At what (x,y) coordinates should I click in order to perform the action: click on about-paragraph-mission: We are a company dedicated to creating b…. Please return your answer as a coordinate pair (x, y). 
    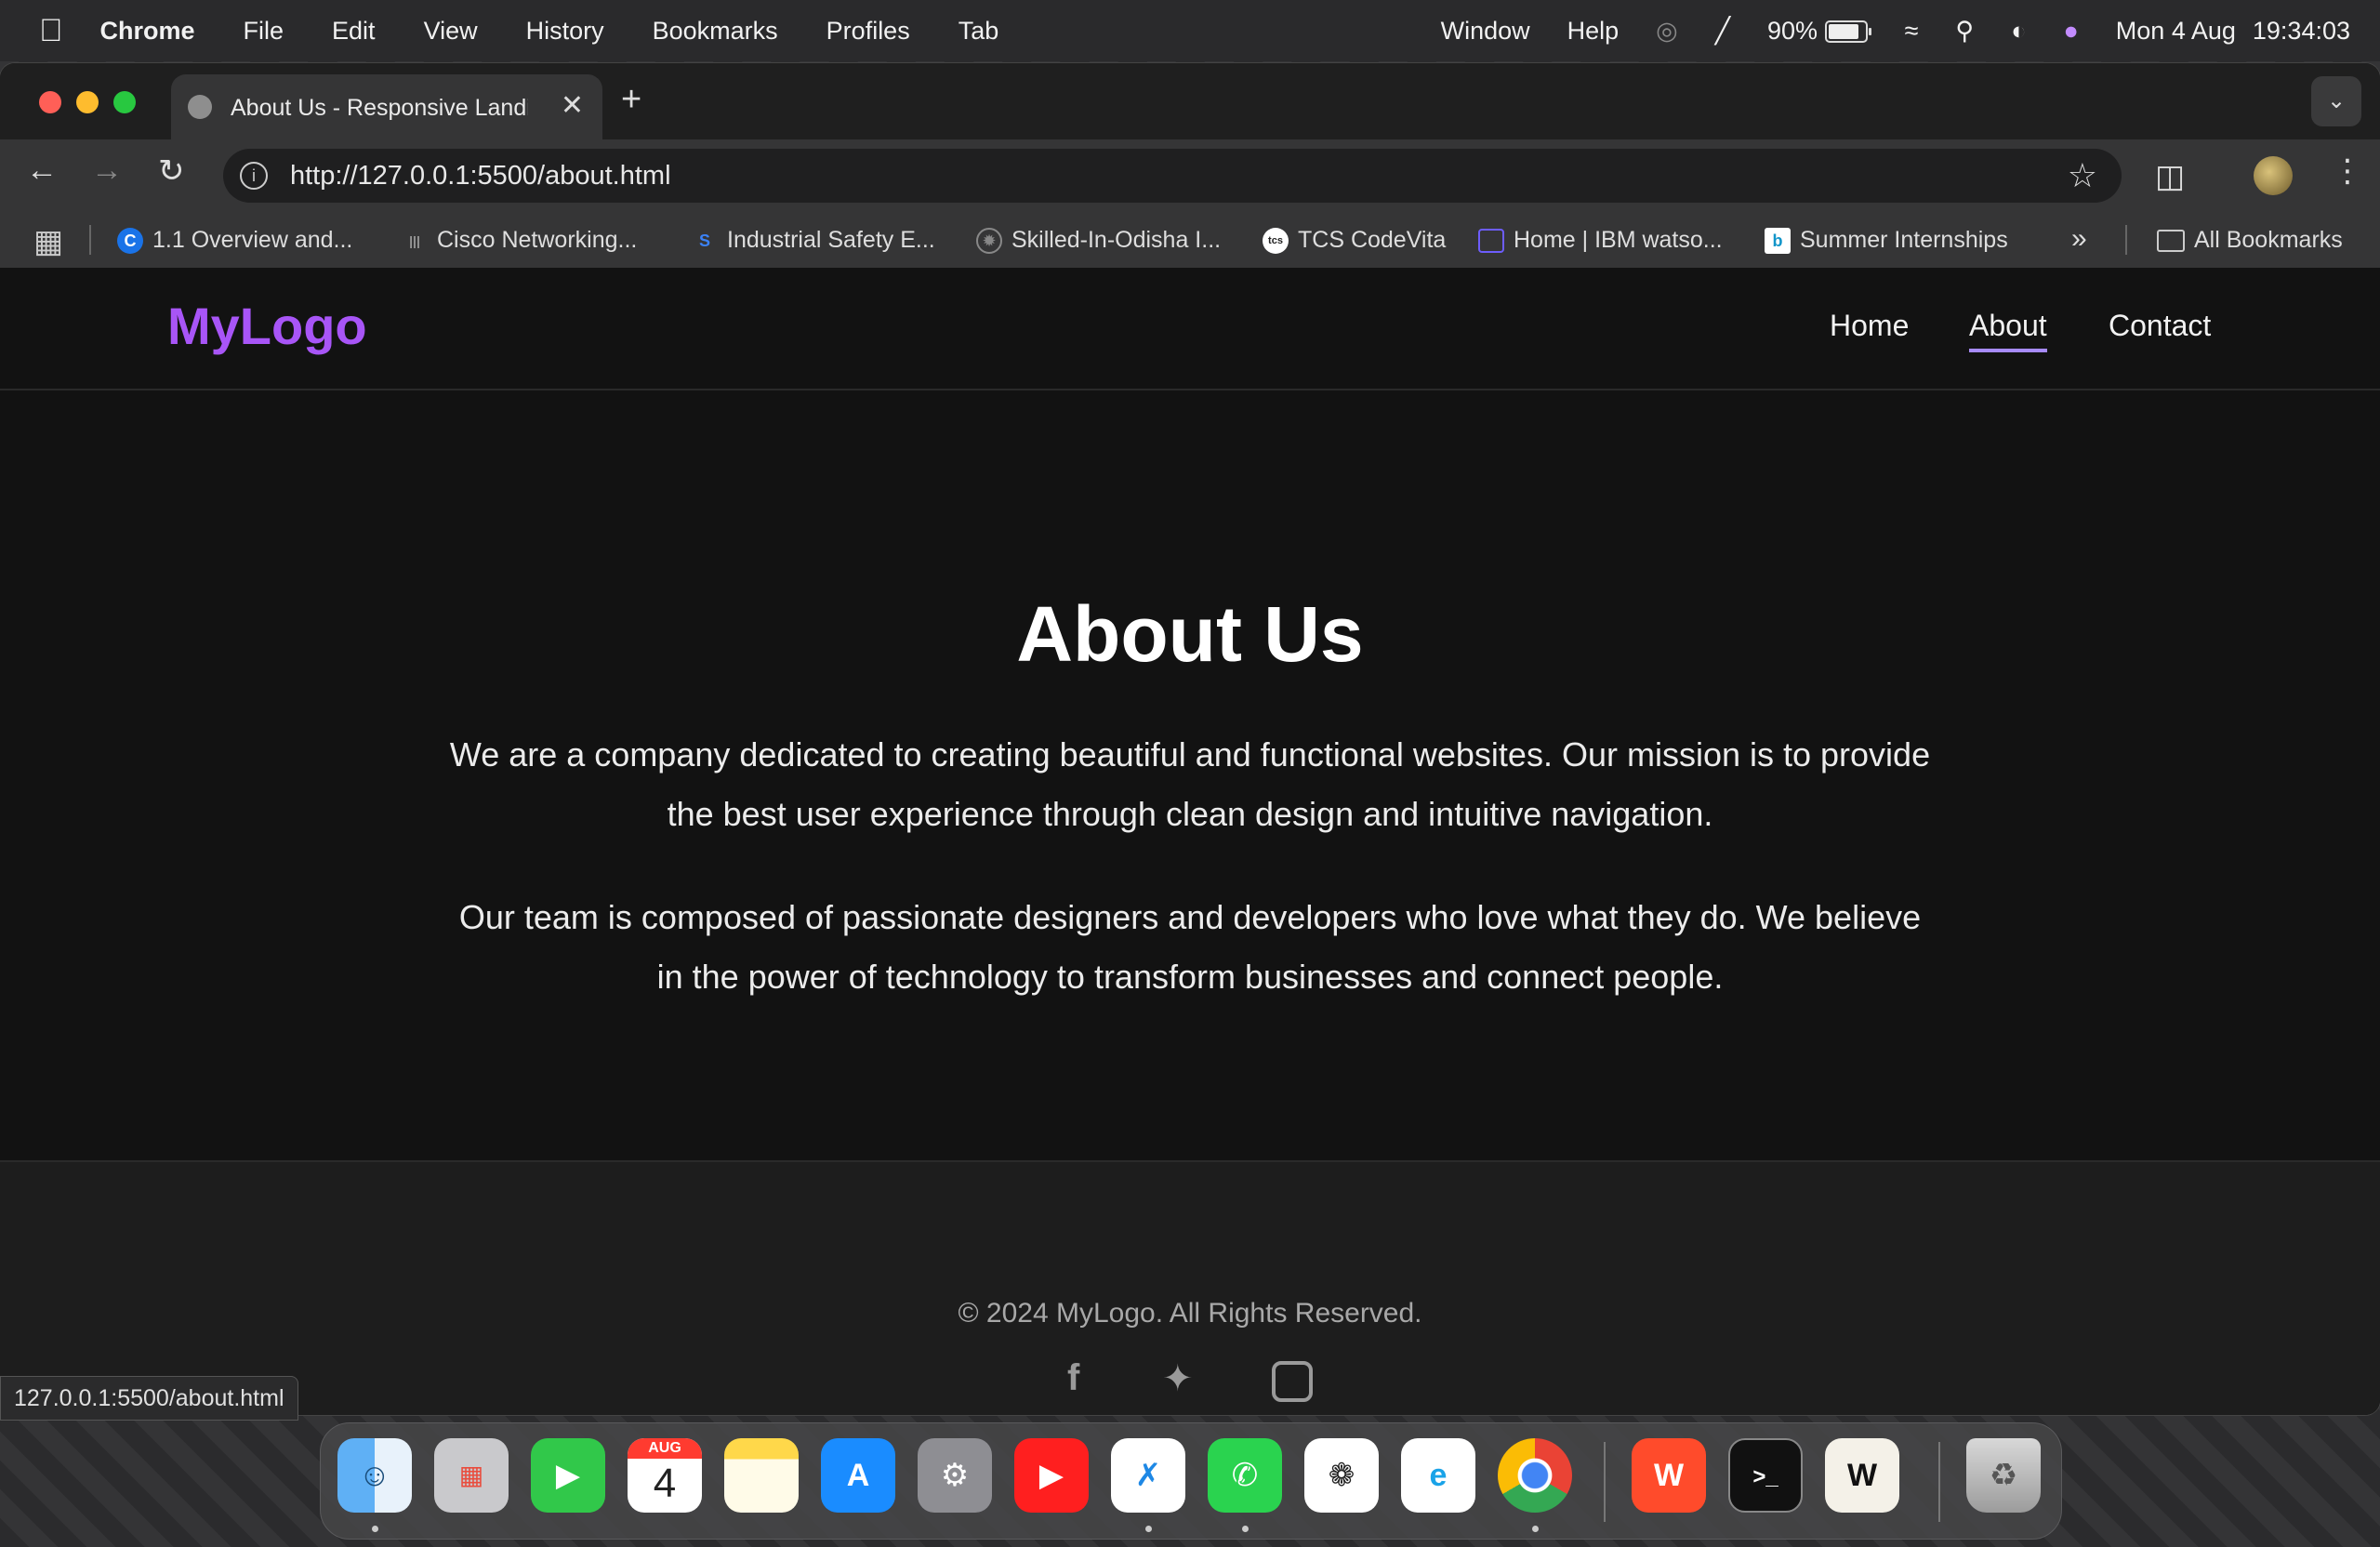
    Looking at the image, I should click on (1190, 784).